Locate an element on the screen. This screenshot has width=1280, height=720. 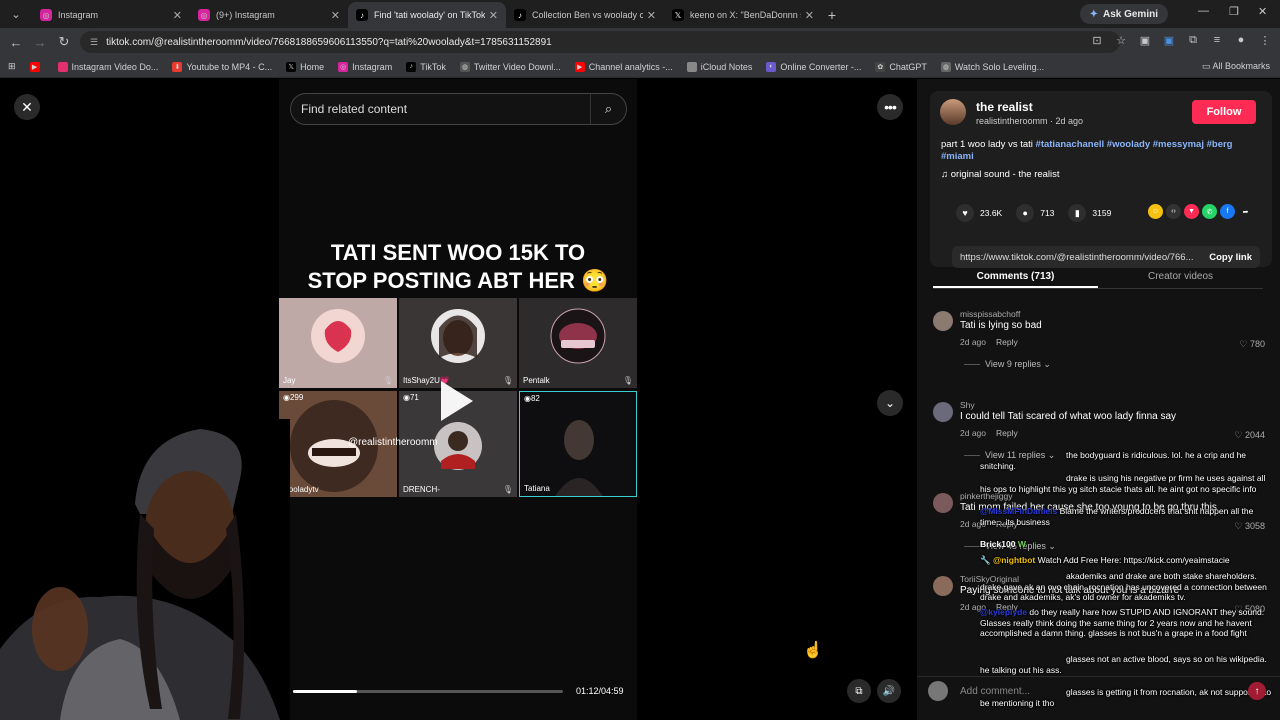
like-button: ♥ 23.6K is located at coordinates (979, 213).